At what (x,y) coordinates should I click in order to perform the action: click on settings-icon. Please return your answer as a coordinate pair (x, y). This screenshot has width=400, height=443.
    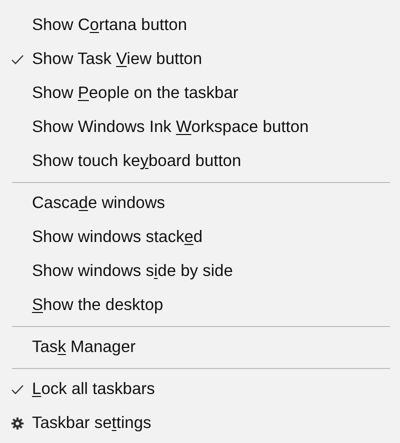
    Looking at the image, I should click on (17, 423).